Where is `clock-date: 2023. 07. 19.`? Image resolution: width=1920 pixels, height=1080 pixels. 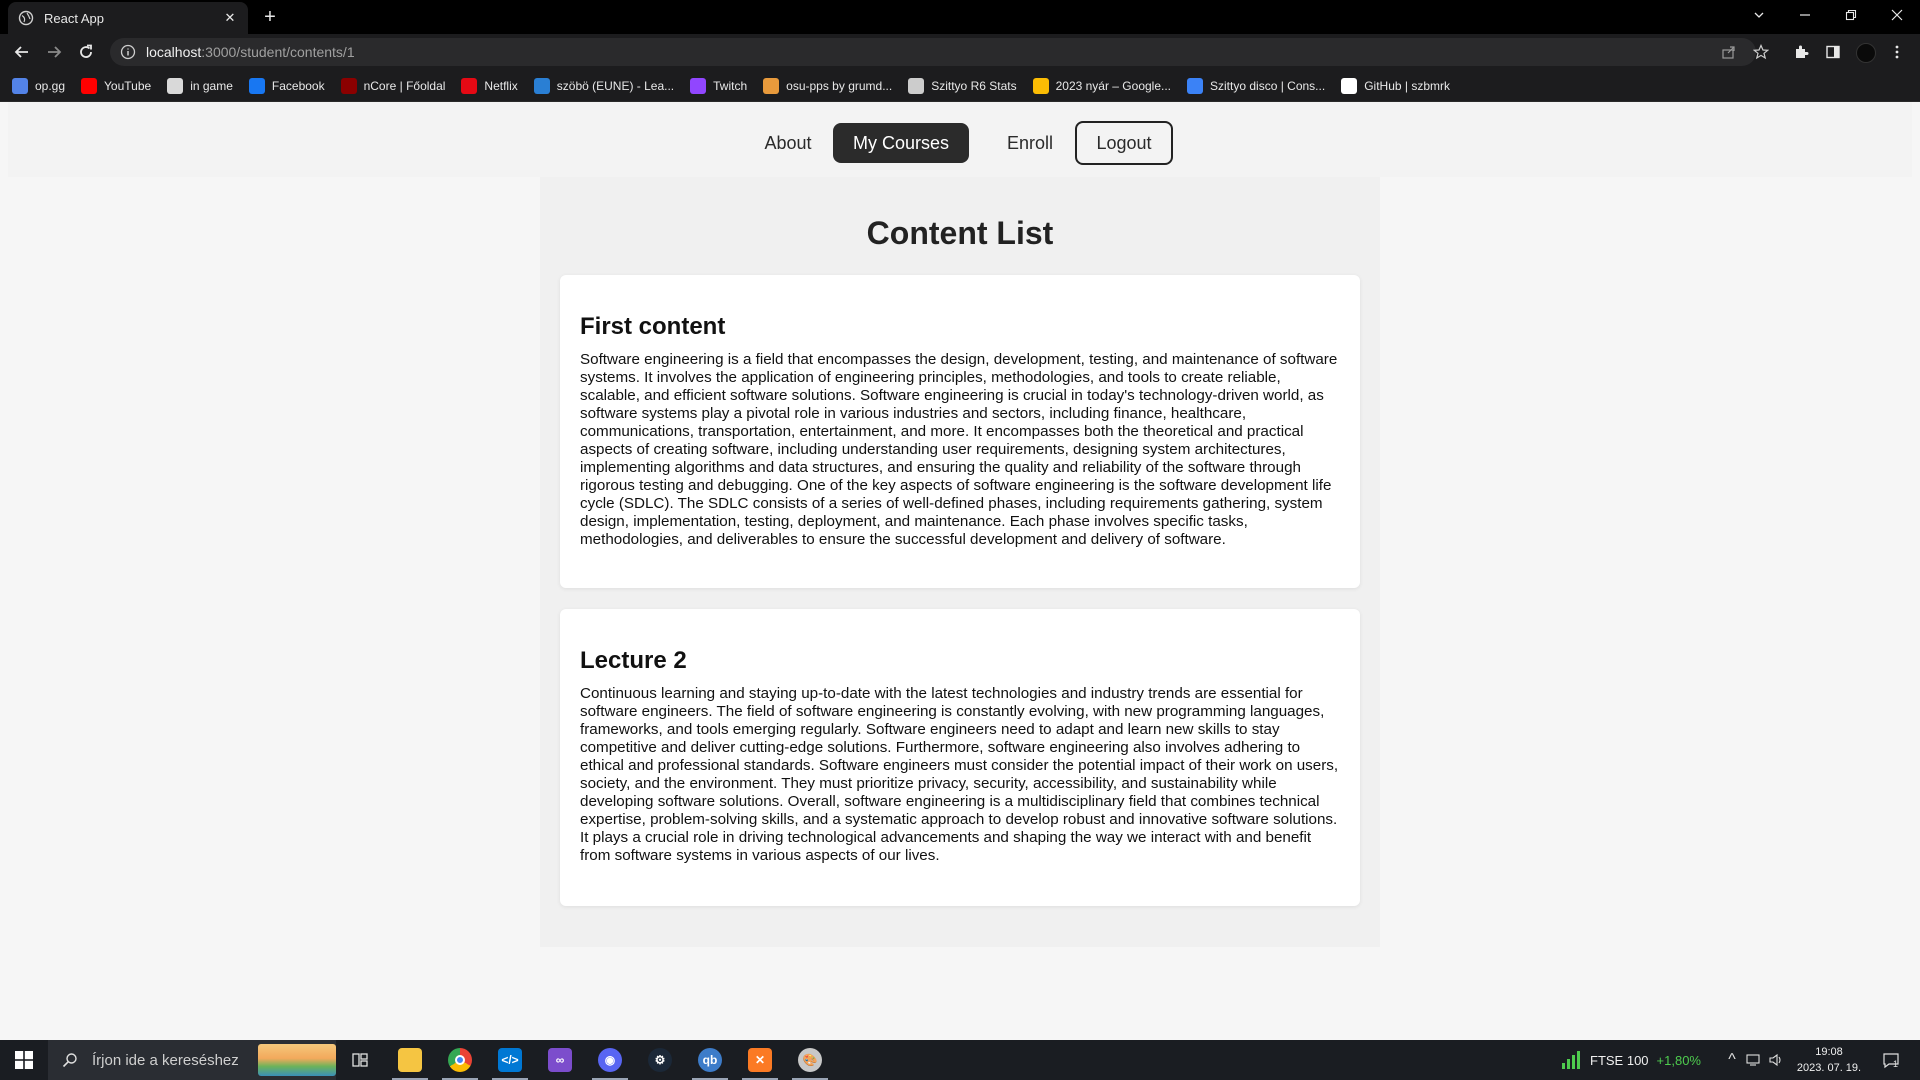 clock-date: 2023. 07. 19. is located at coordinates (1829, 1068).